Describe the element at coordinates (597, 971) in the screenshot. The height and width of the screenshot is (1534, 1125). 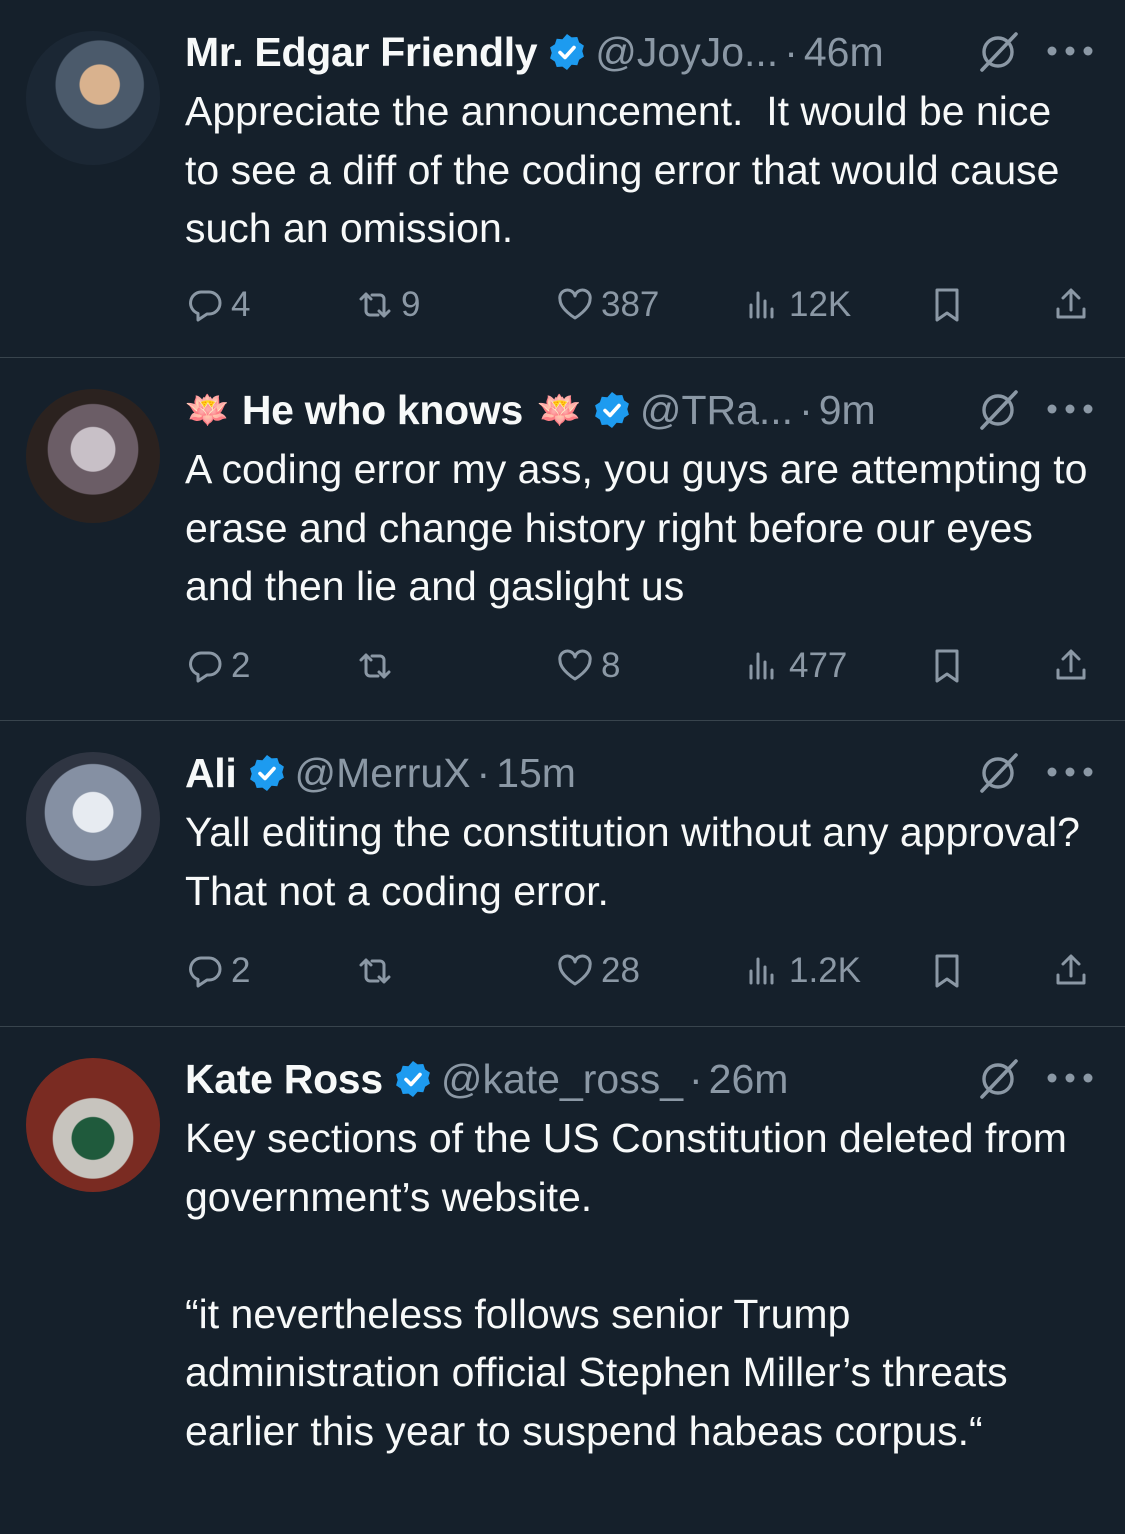
I see `like-button: 28` at that location.